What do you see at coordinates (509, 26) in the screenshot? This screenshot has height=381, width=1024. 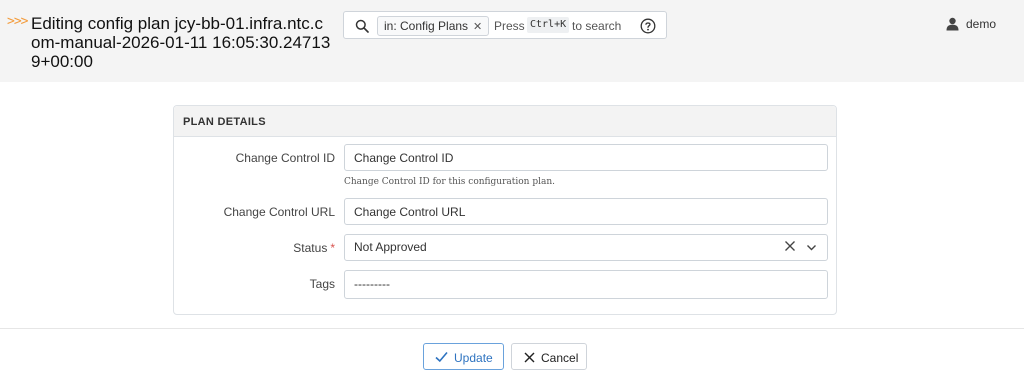 I see `search-press-text: Press` at bounding box center [509, 26].